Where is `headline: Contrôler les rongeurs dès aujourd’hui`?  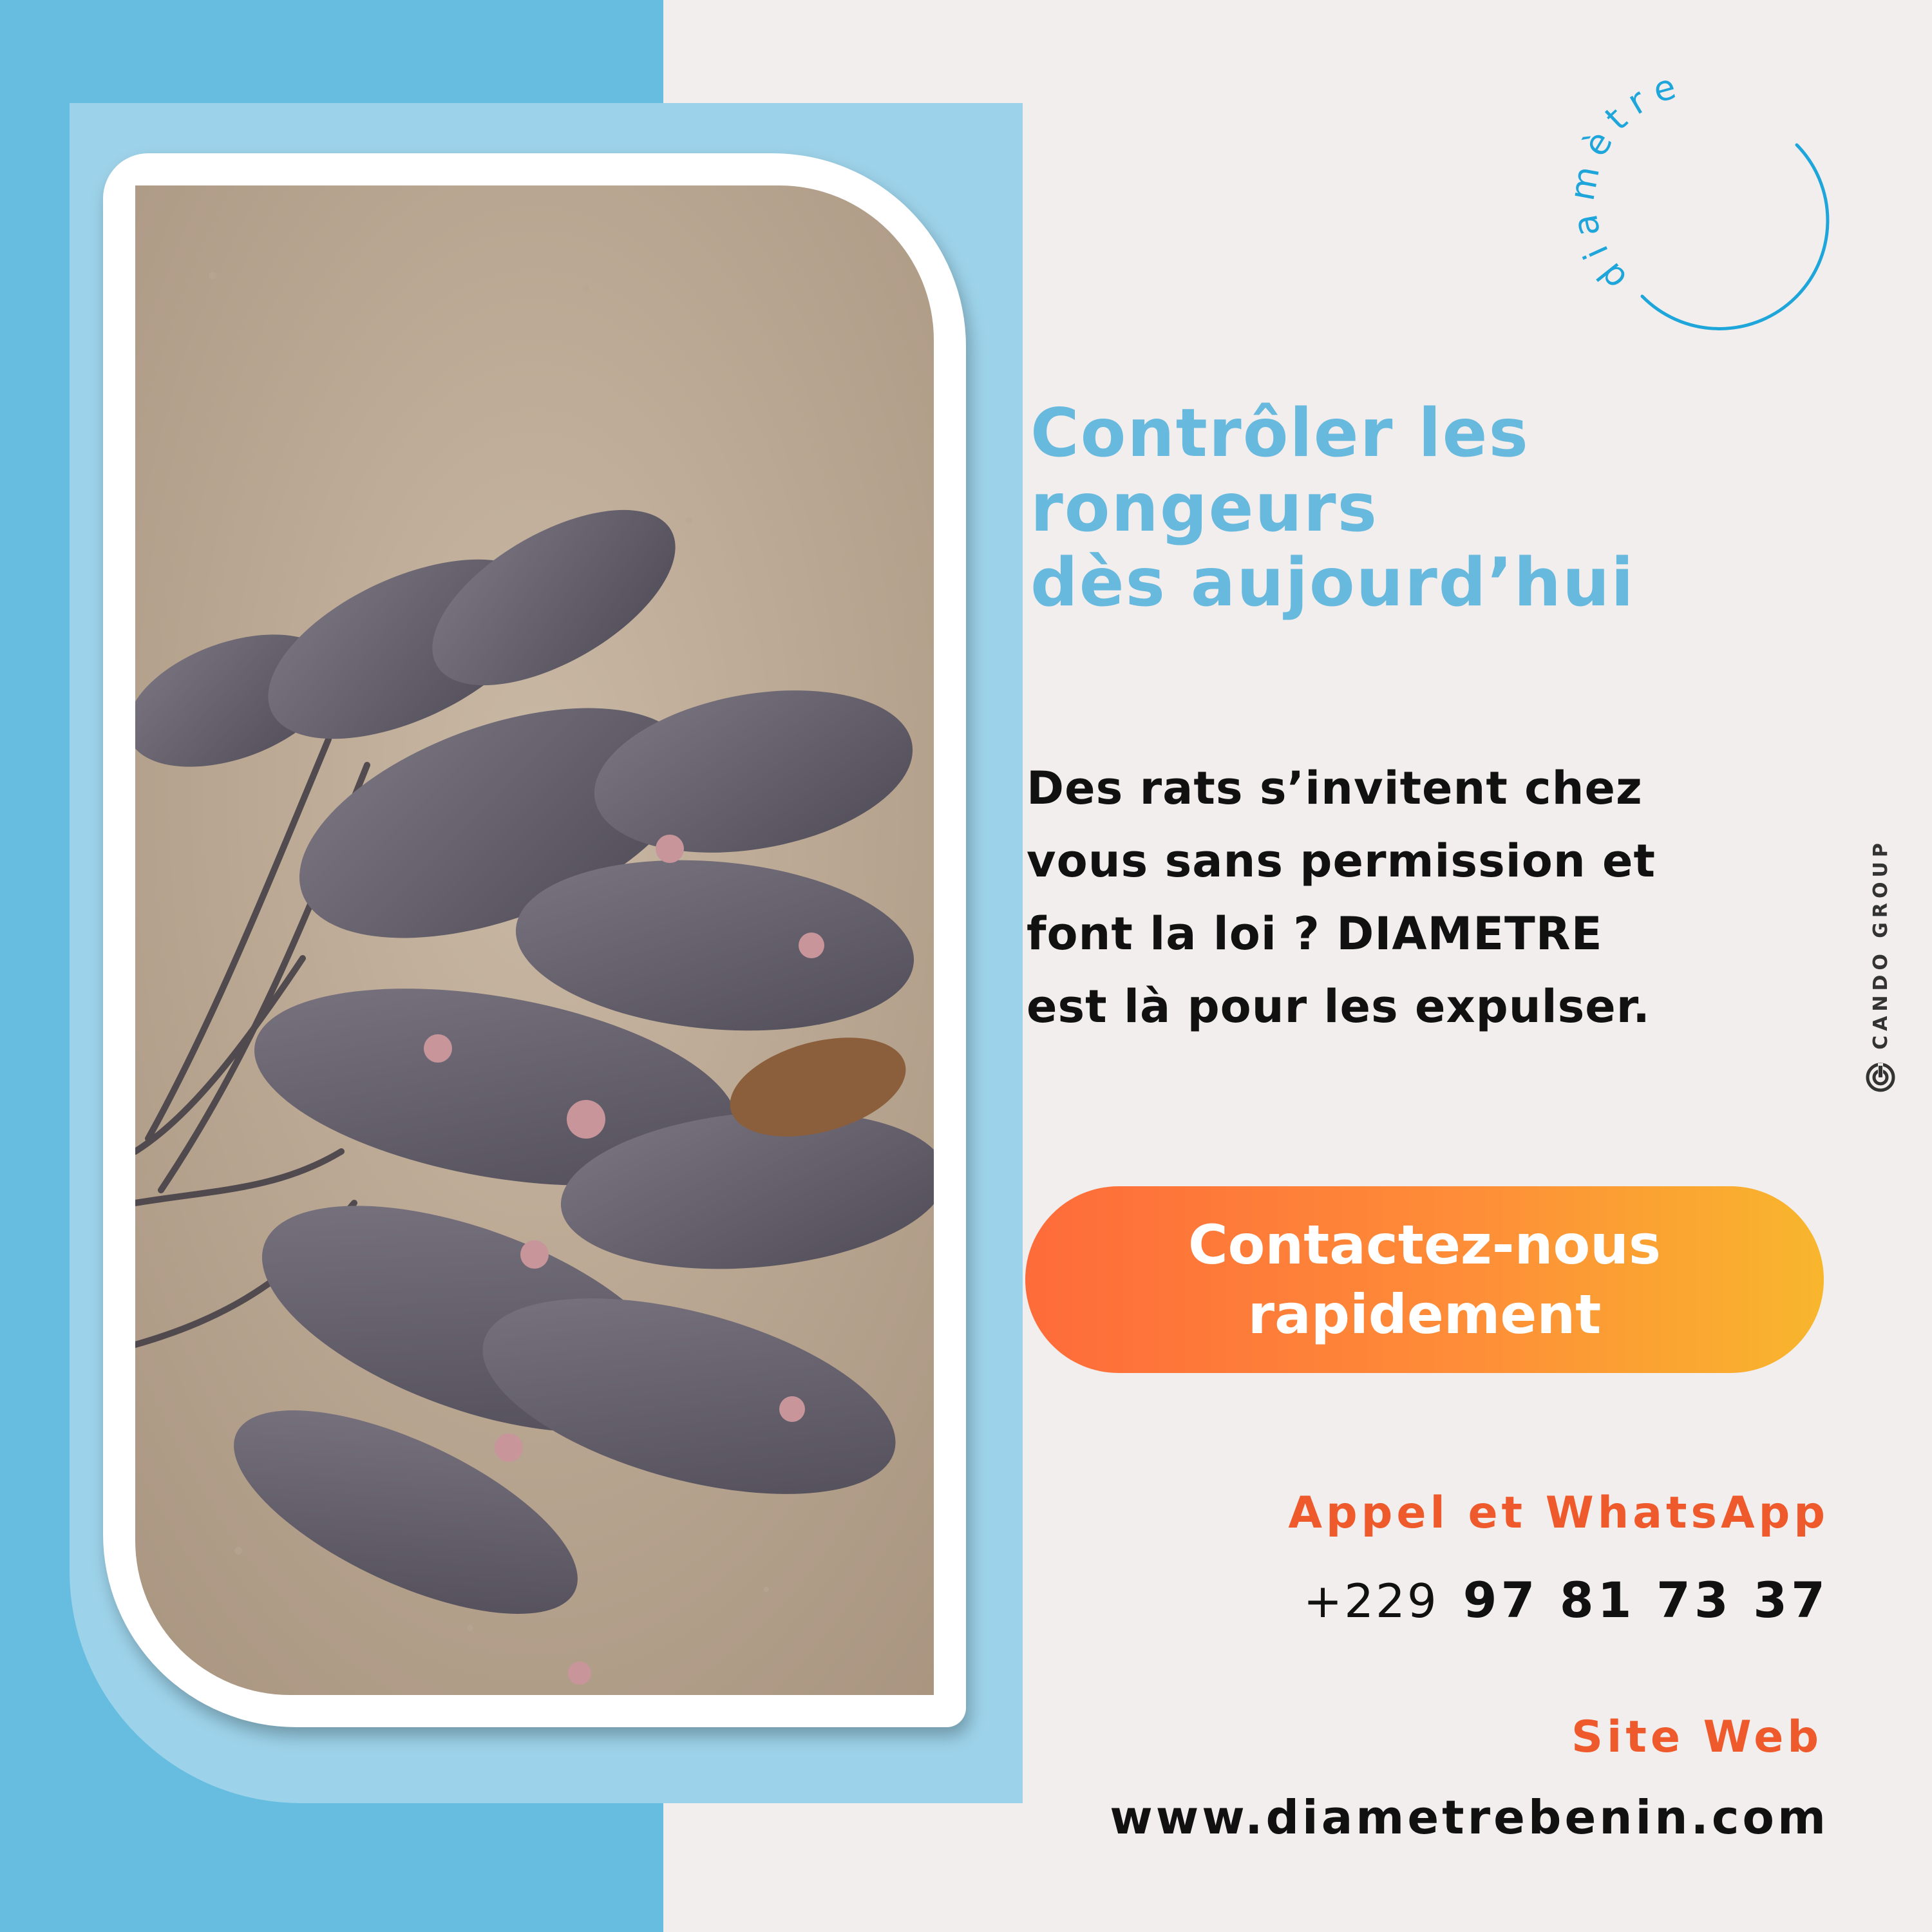
headline: Contrôler les rongeurs dès aujourd’hui is located at coordinates (1352, 508).